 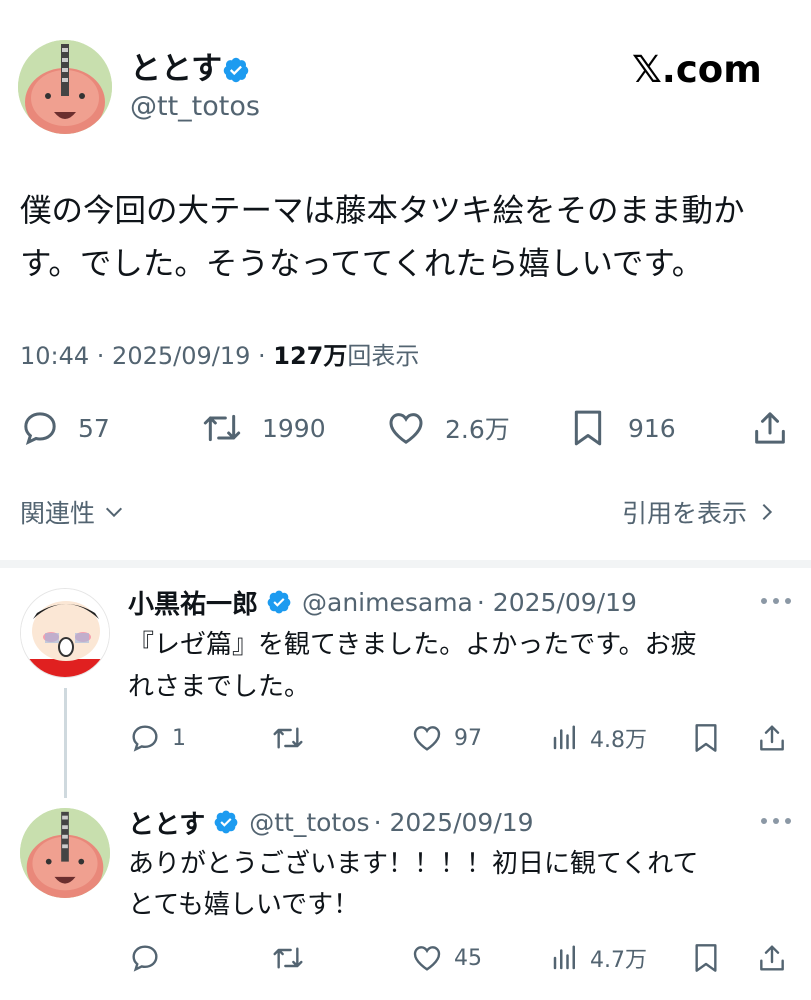 I want to click on reply-header: ととす @tt_totos · 2025/09/19, so click(x=331, y=822).